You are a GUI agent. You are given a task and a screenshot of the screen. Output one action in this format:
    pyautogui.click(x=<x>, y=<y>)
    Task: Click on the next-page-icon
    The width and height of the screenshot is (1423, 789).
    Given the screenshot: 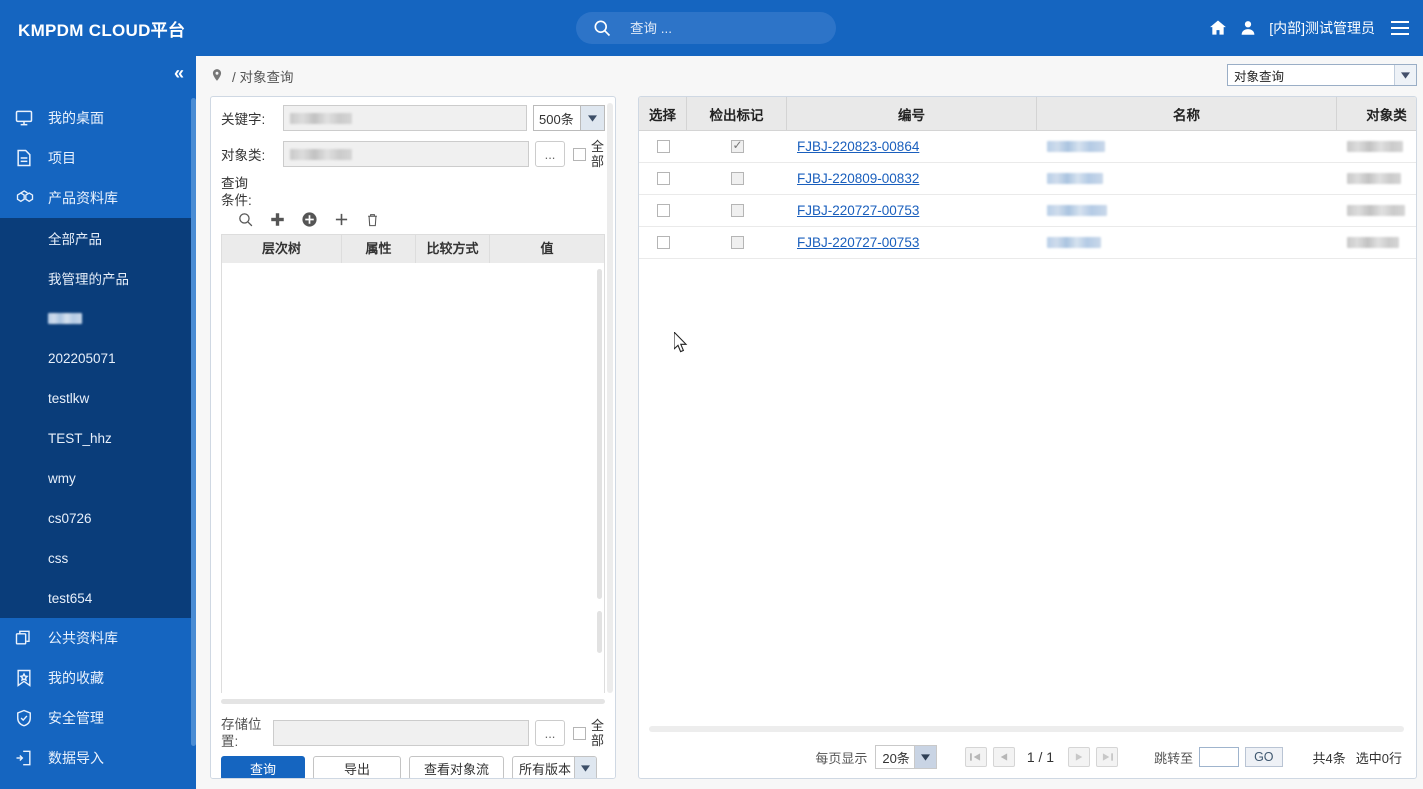 What is the action you would take?
    pyautogui.click(x=1079, y=757)
    